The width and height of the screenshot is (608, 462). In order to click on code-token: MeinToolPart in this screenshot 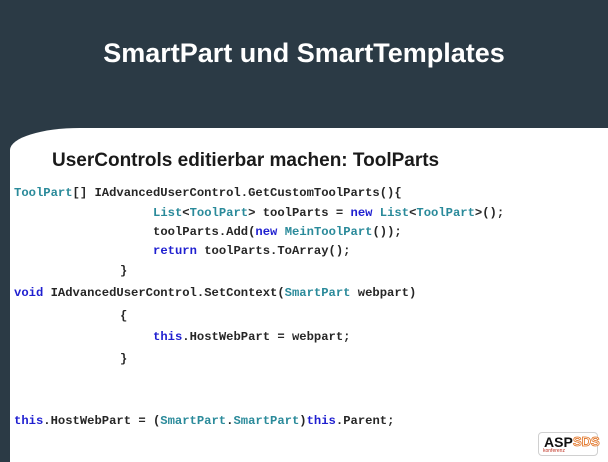, I will do `click(328, 232)`.